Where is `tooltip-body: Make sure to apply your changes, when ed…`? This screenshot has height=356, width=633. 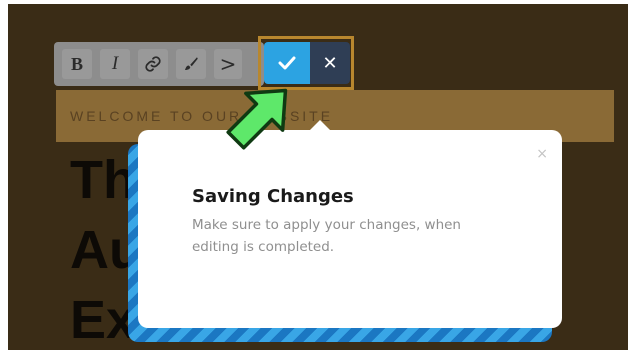 tooltip-body: Make sure to apply your changes, when ed… is located at coordinates (326, 236).